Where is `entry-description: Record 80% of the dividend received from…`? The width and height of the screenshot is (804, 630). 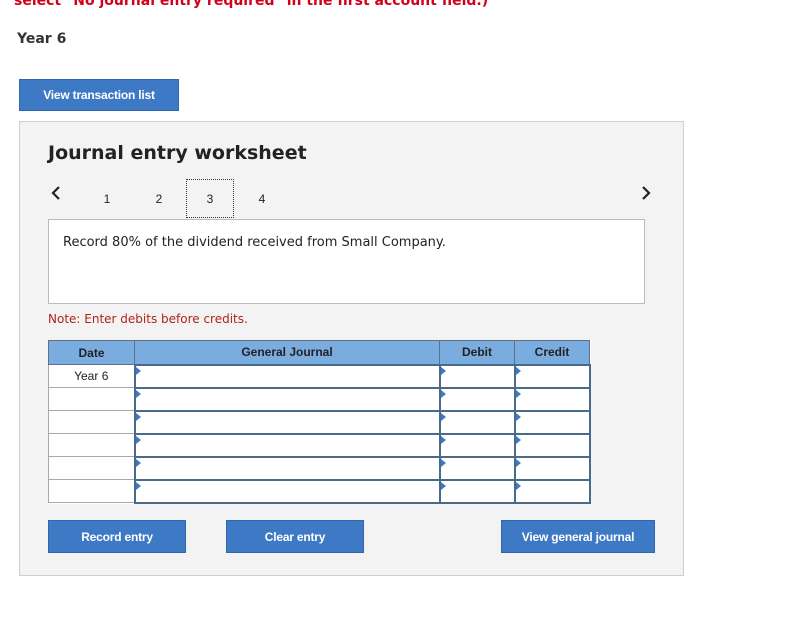 entry-description: Record 80% of the dividend received from… is located at coordinates (254, 242).